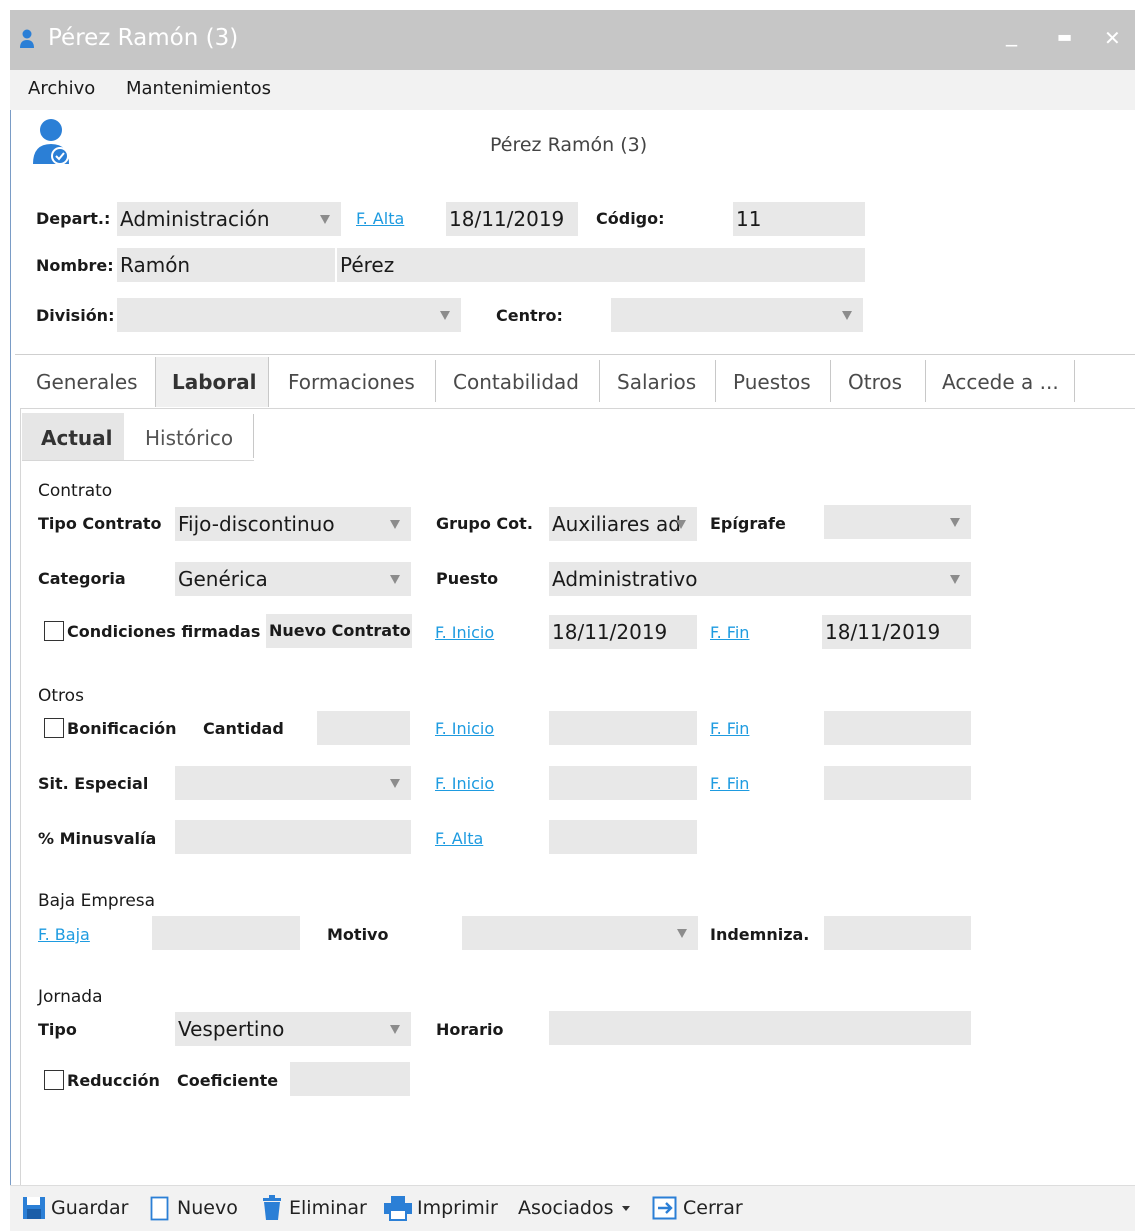 This screenshot has height=1231, width=1135. Describe the element at coordinates (729, 728) in the screenshot. I see `bonif-ffin-link: F. Fin` at that location.